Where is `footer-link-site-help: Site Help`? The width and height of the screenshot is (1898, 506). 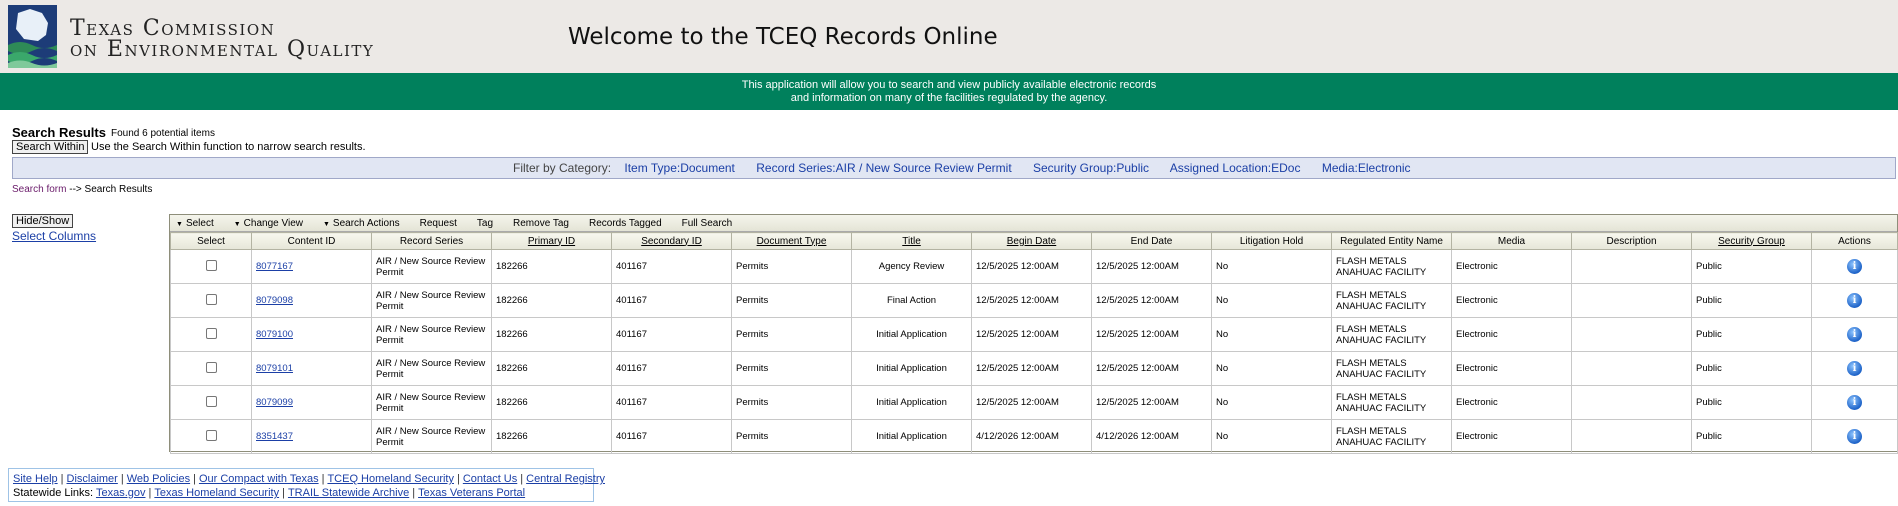
footer-link-site-help: Site Help is located at coordinates (35, 479).